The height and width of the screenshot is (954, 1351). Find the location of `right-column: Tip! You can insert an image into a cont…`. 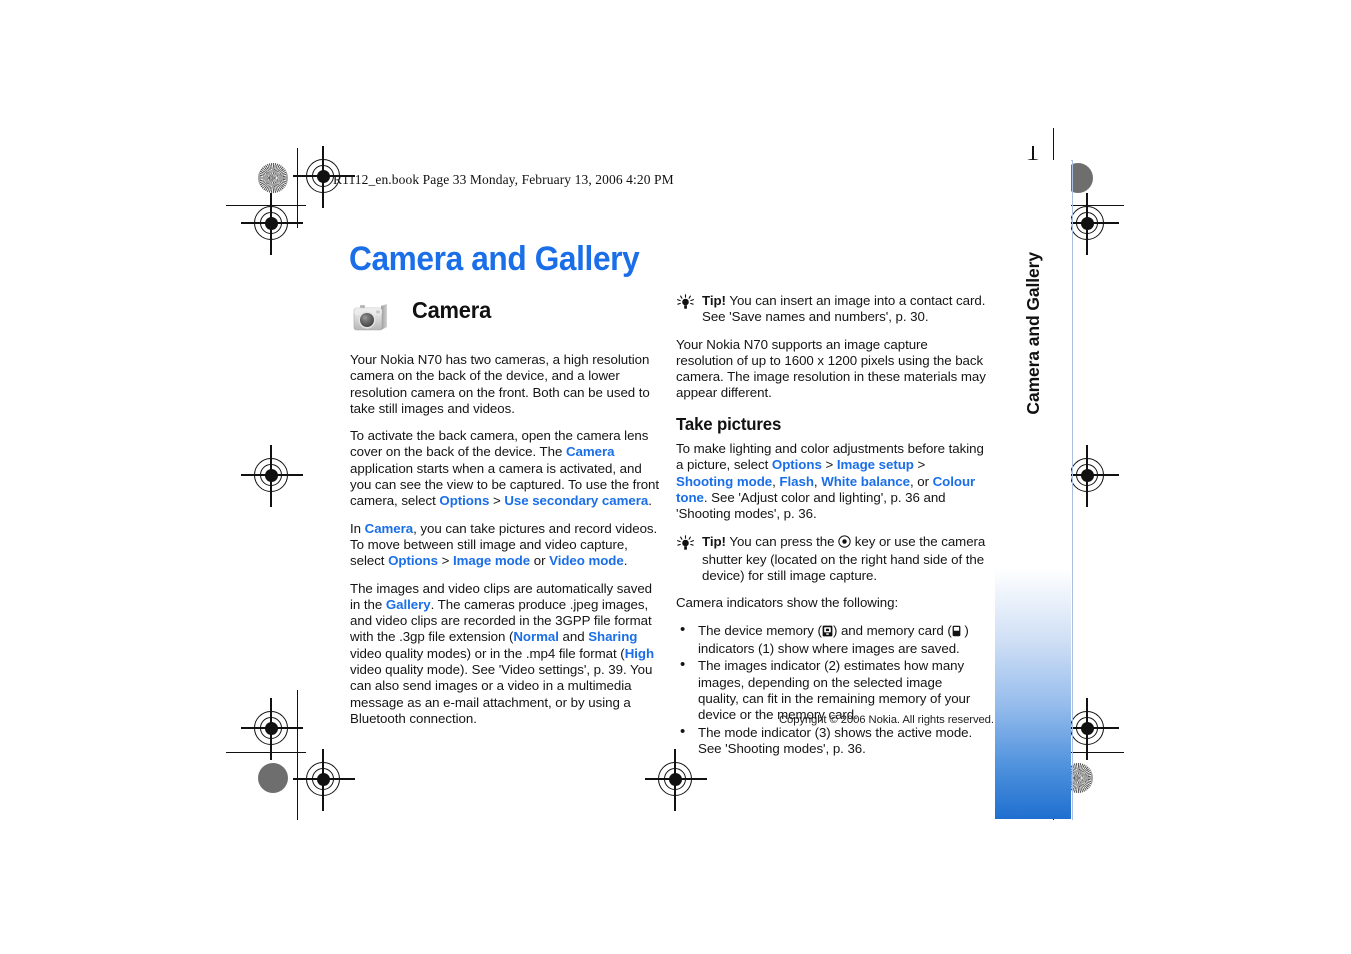

right-column: Tip! You can insert an image into a cont… is located at coordinates (831, 525).